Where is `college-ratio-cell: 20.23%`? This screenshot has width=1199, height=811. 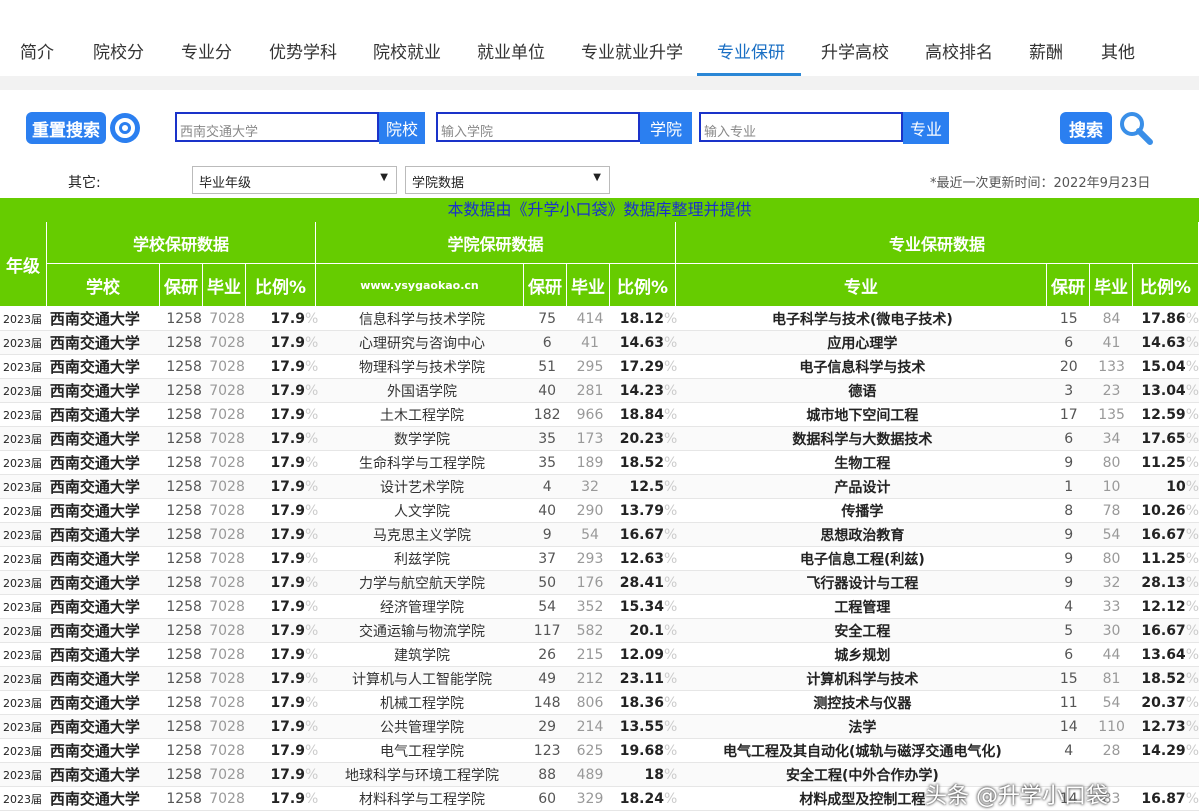
college-ratio-cell: 20.23% is located at coordinates (644, 438).